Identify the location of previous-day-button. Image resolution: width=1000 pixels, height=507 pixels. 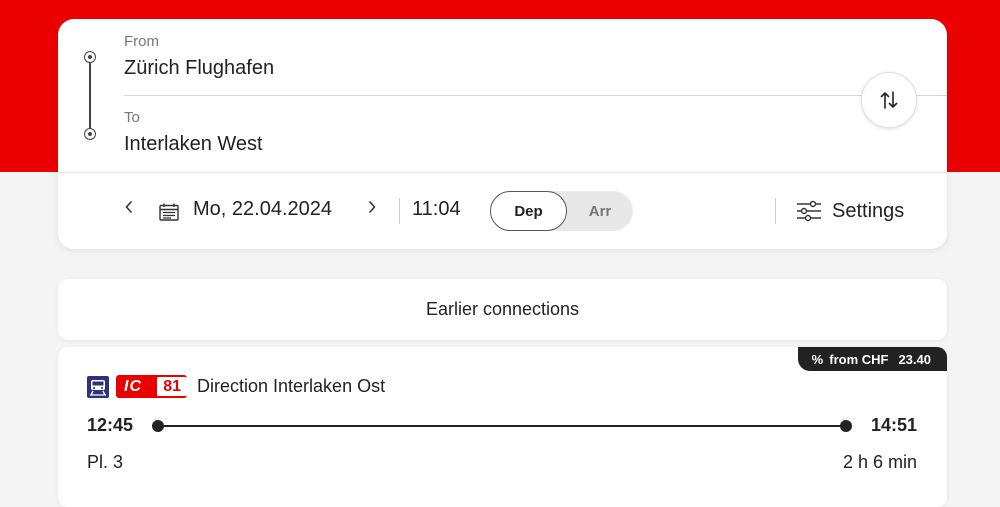
(129, 209).